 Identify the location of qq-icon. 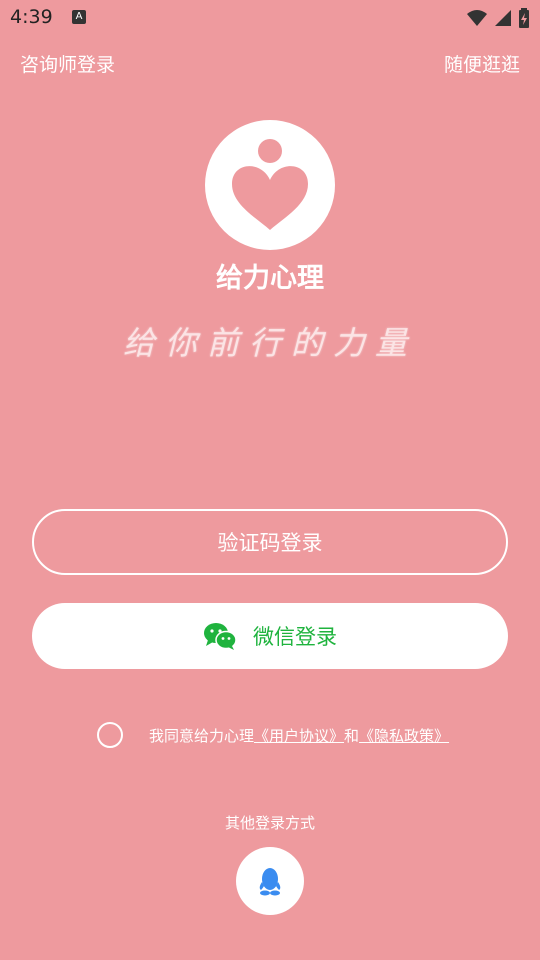
(270, 882).